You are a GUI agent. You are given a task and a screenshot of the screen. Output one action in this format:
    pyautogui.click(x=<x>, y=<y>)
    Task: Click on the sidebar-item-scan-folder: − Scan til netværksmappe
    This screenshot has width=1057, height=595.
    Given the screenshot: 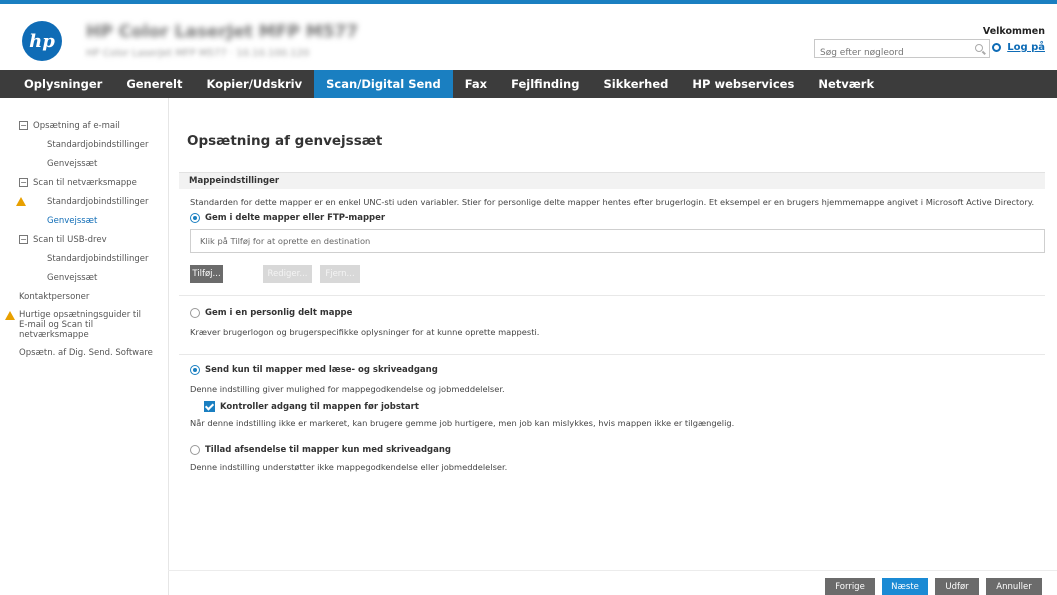 What is the action you would take?
    pyautogui.click(x=84, y=182)
    